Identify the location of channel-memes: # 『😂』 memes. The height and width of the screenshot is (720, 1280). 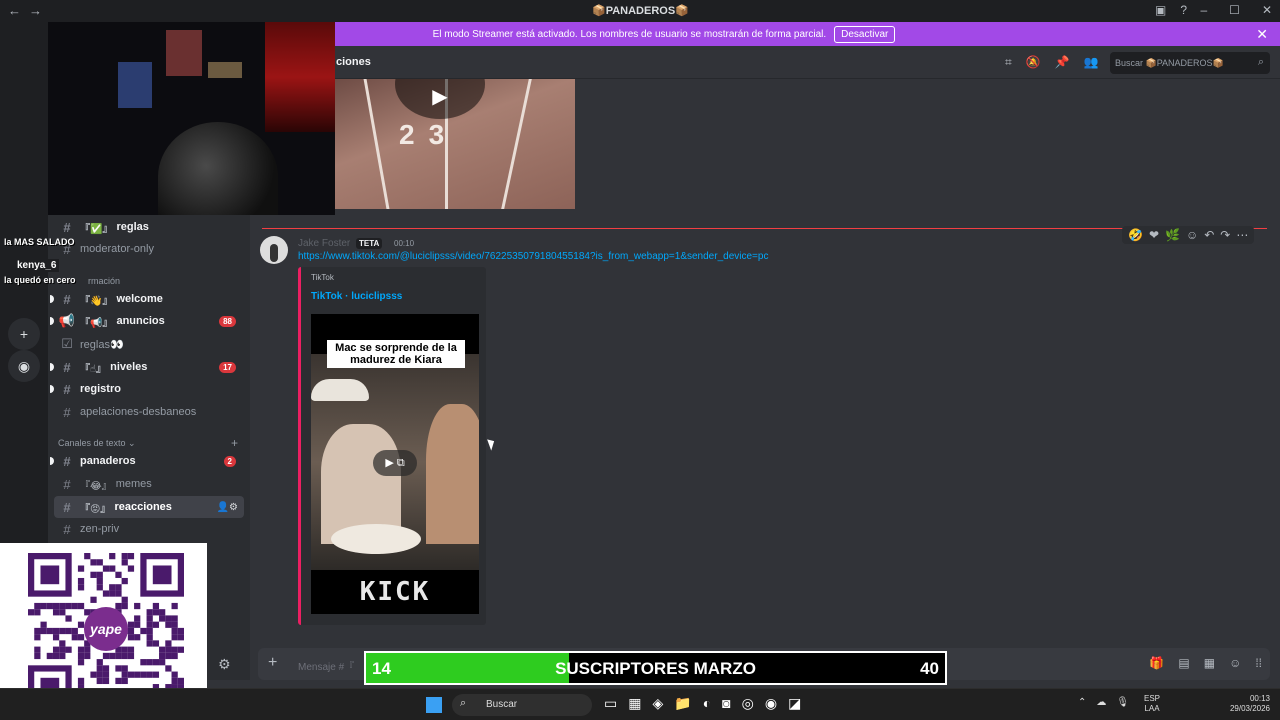
(149, 484).